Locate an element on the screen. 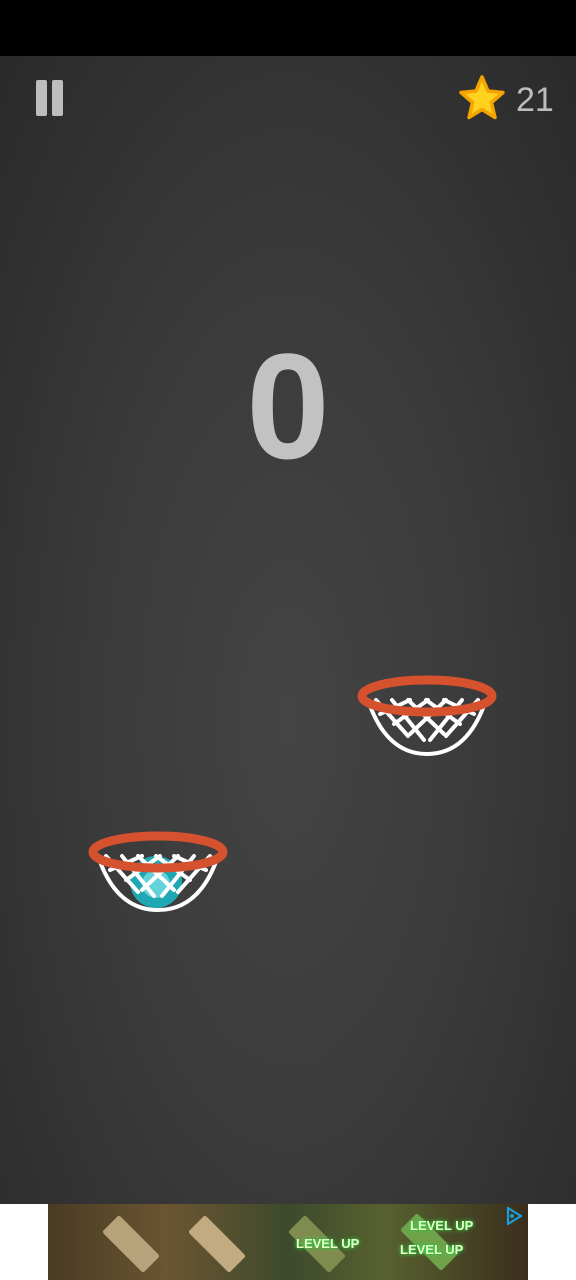 The height and width of the screenshot is (1280, 576). score: 0 is located at coordinates (288, 406).